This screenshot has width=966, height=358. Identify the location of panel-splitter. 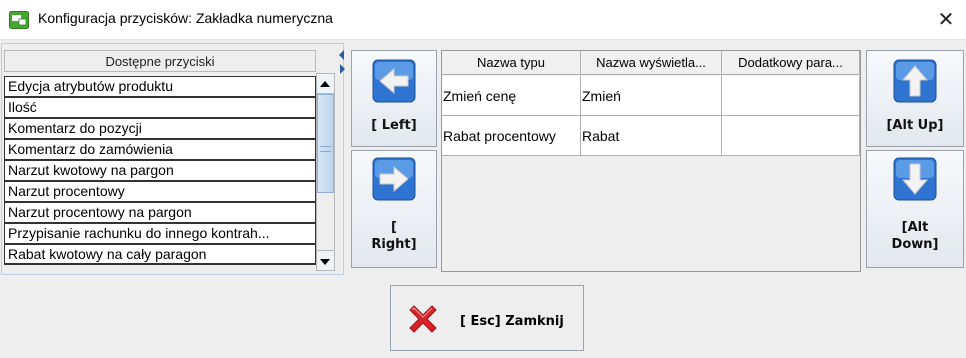
(342, 159).